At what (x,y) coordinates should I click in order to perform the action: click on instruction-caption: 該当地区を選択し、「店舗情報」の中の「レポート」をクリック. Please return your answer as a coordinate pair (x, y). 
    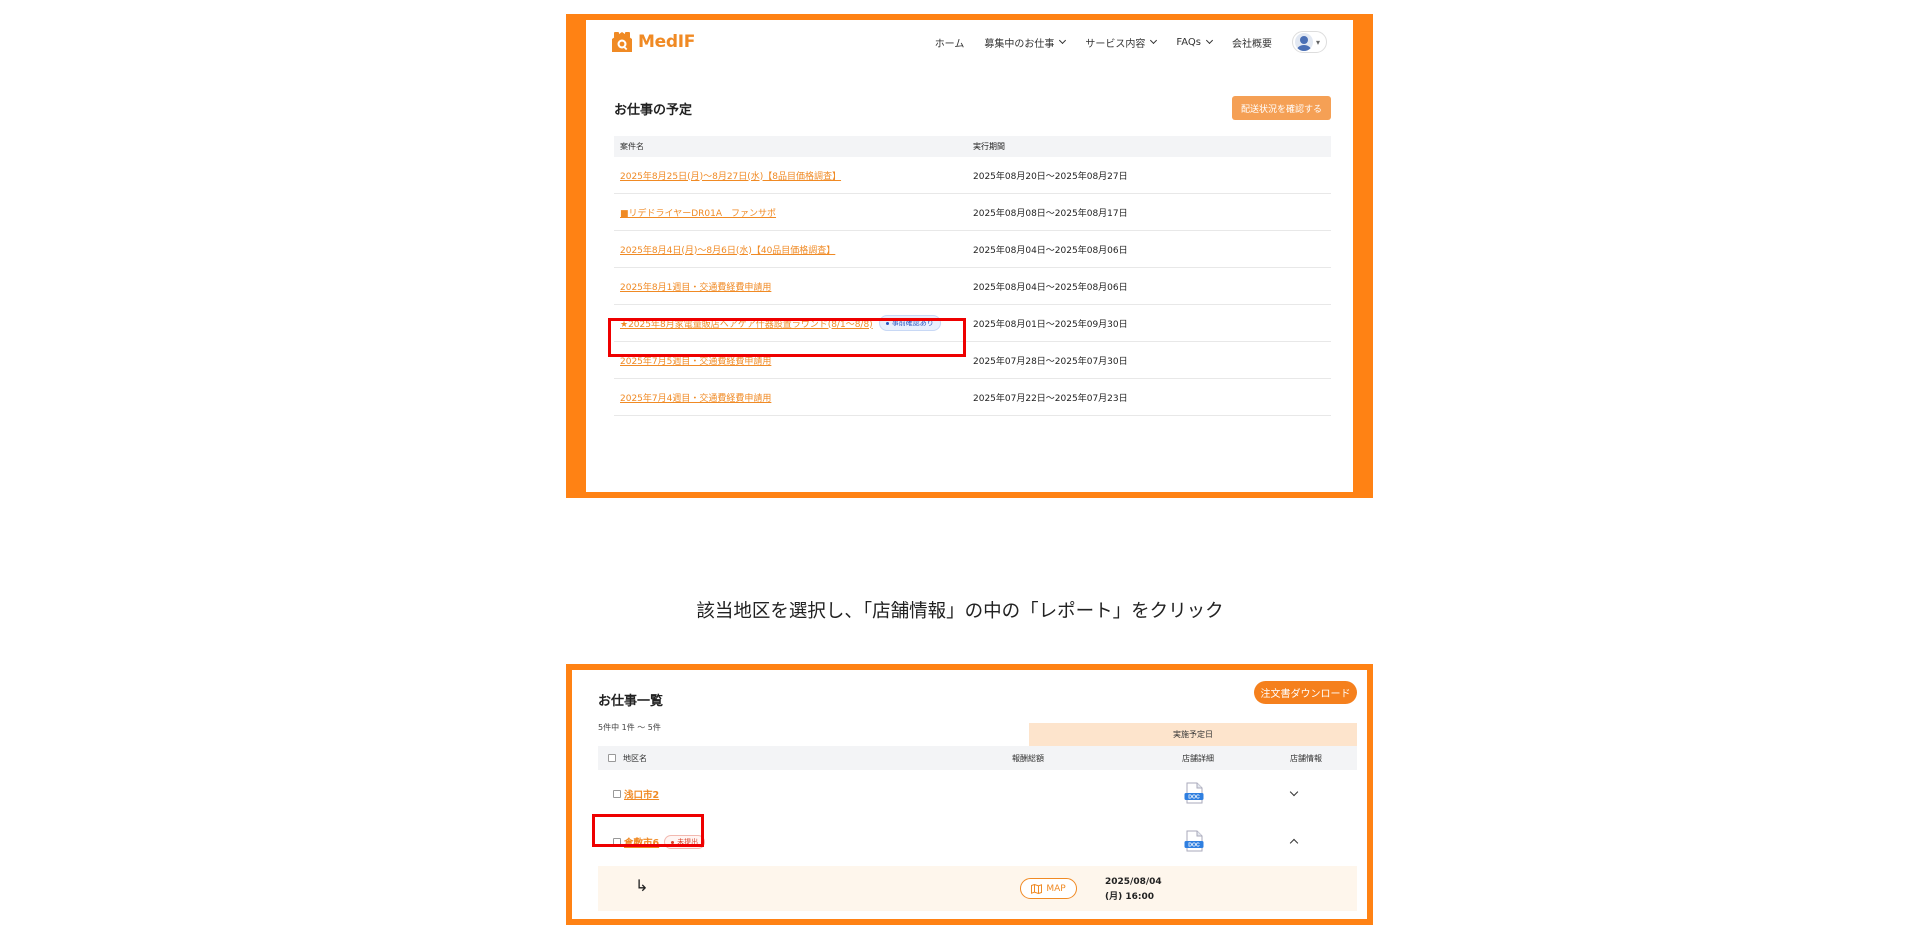
    Looking at the image, I should click on (960, 611).